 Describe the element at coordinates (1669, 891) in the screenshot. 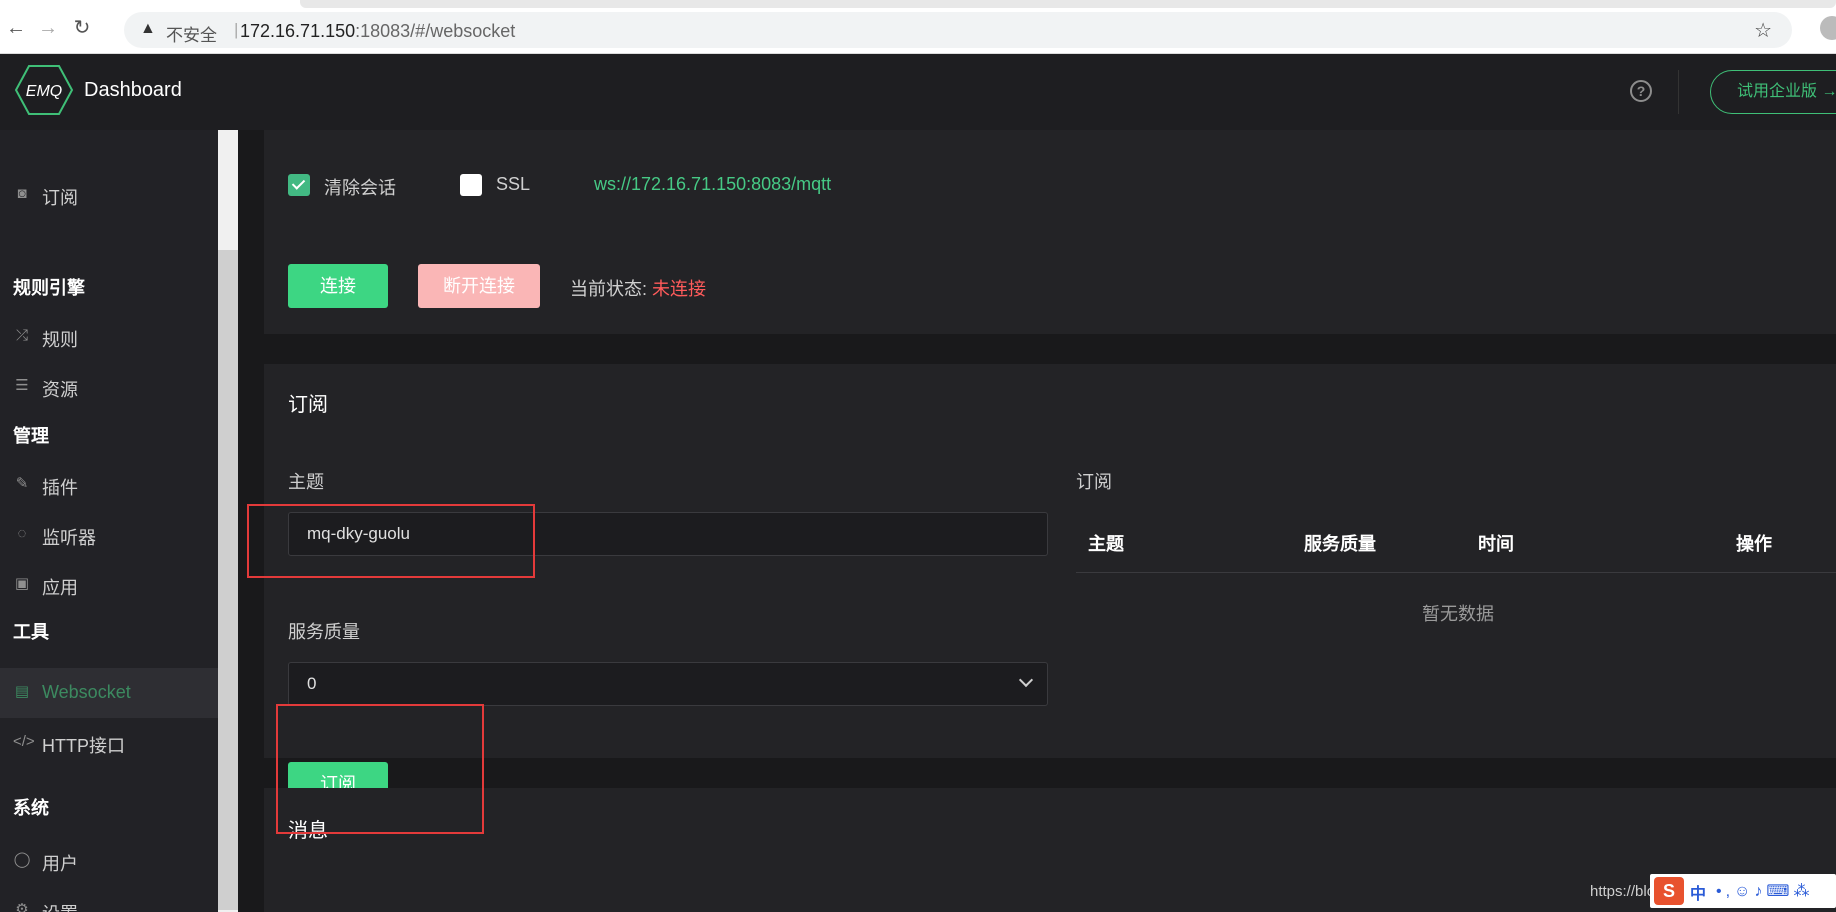

I see `sogou-logo-icon: S` at that location.